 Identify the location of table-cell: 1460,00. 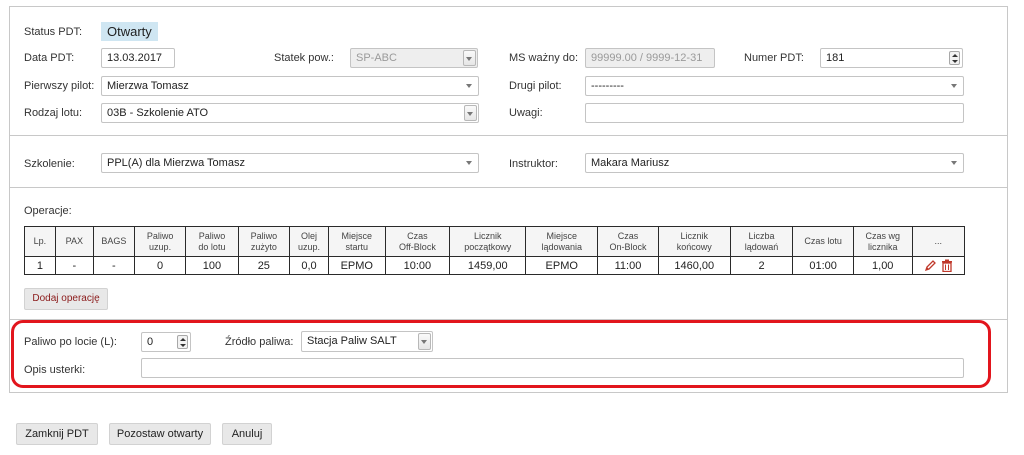
(694, 265).